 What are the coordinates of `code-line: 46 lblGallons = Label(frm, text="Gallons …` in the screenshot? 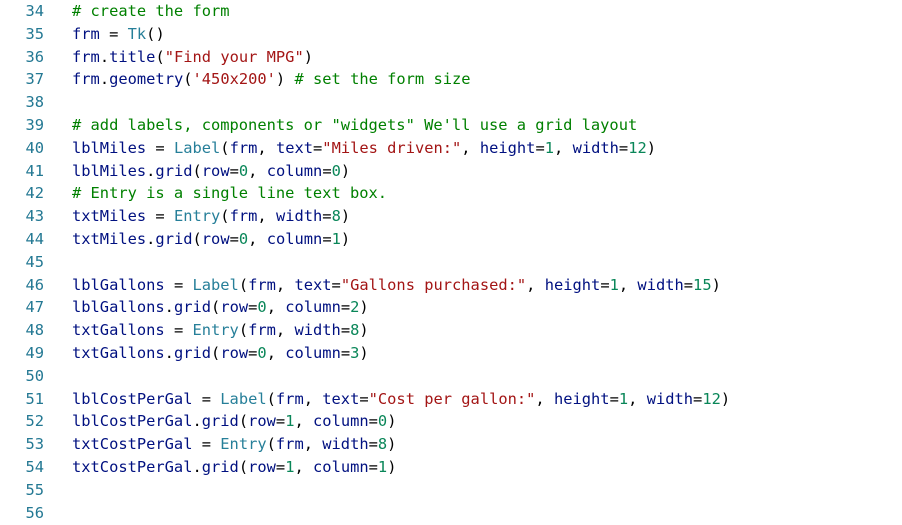 It's located at (451, 285).